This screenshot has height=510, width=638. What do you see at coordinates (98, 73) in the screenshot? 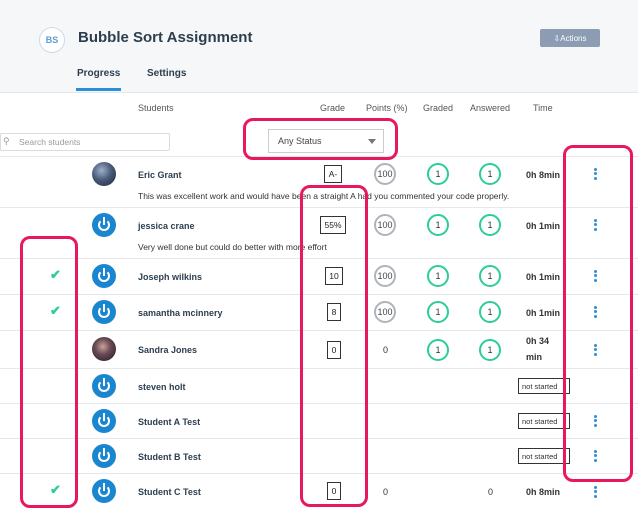
I see `tab-progress: Progress` at bounding box center [98, 73].